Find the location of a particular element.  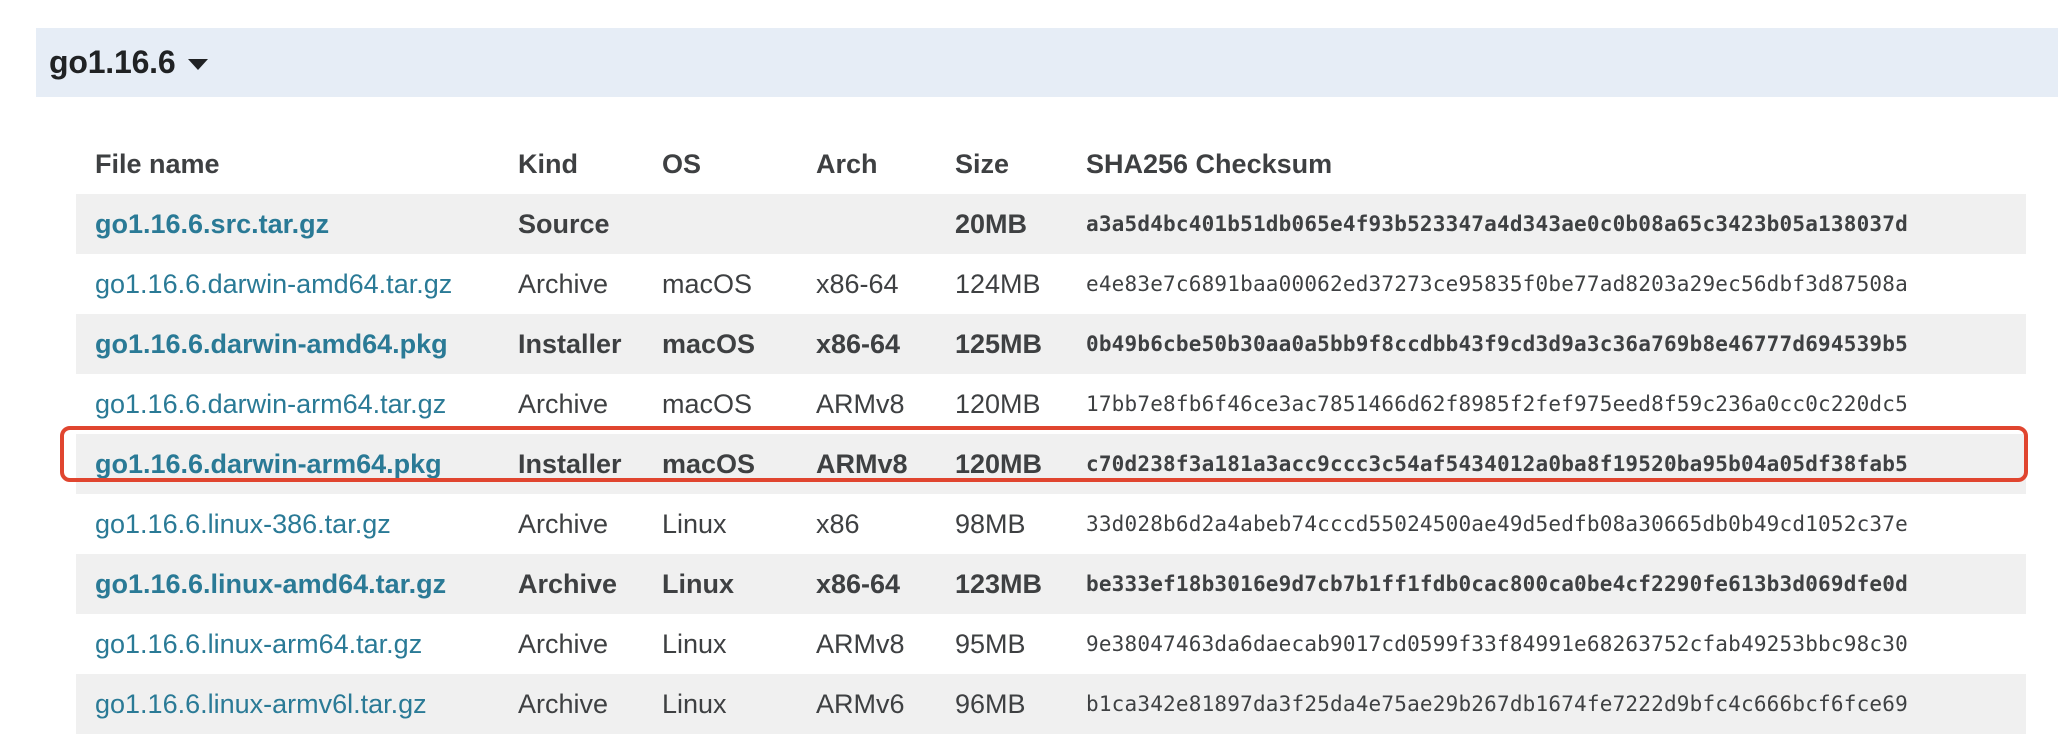

os-cell is located at coordinates (720, 224).